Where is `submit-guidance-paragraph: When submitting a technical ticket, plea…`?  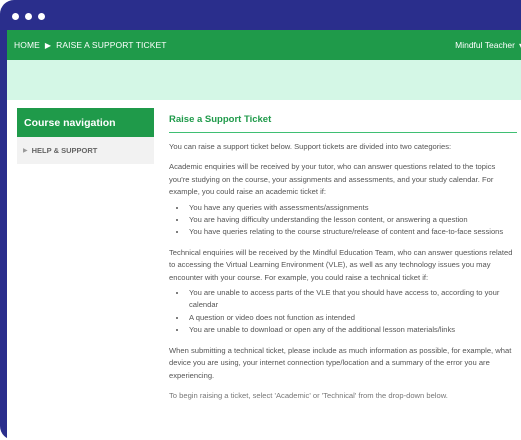
submit-guidance-paragraph: When submitting a technical ticket, plea… is located at coordinates (340, 362).